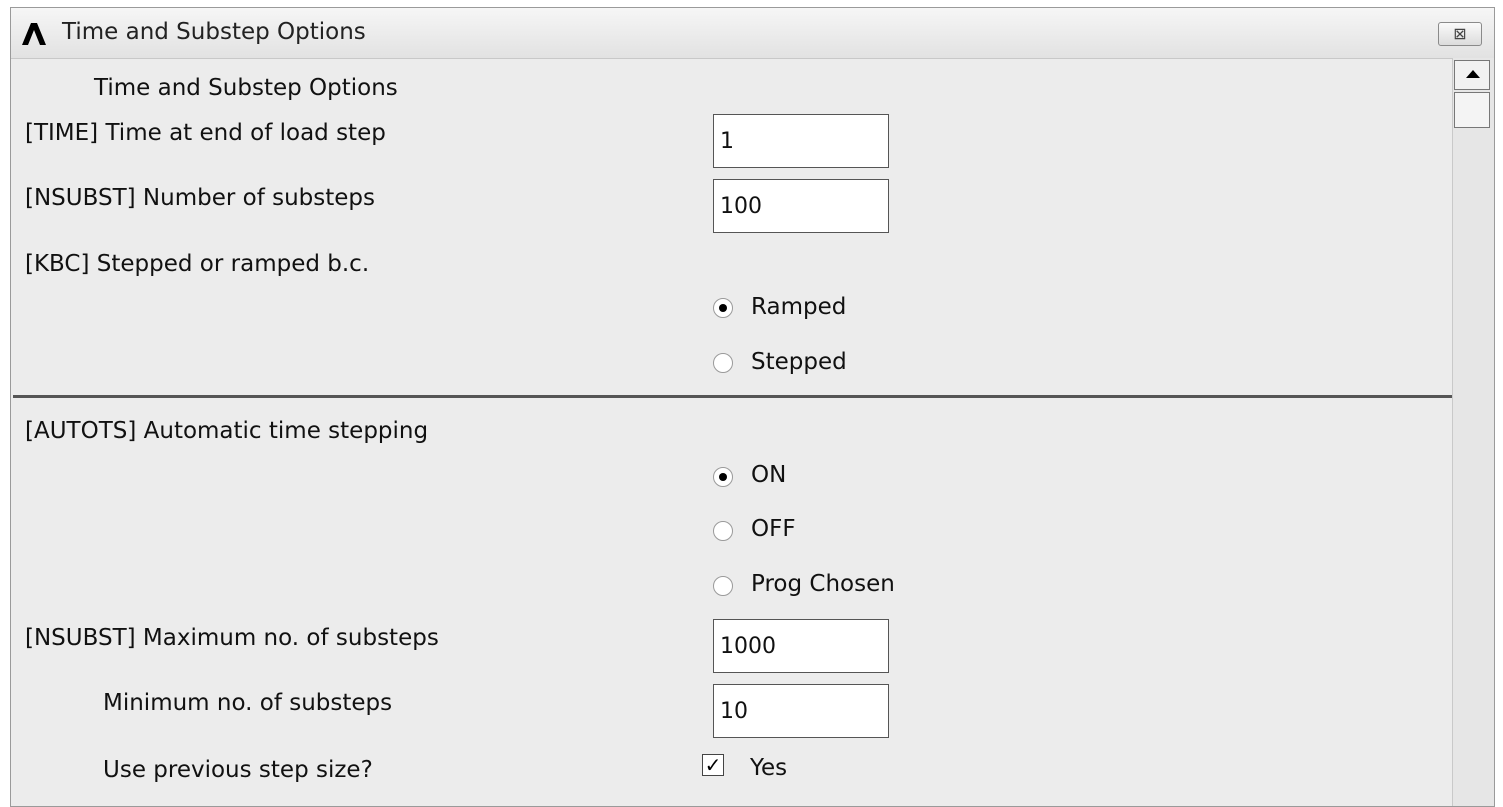  Describe the element at coordinates (801, 646) in the screenshot. I see `max-substeps-input: 1000` at that location.